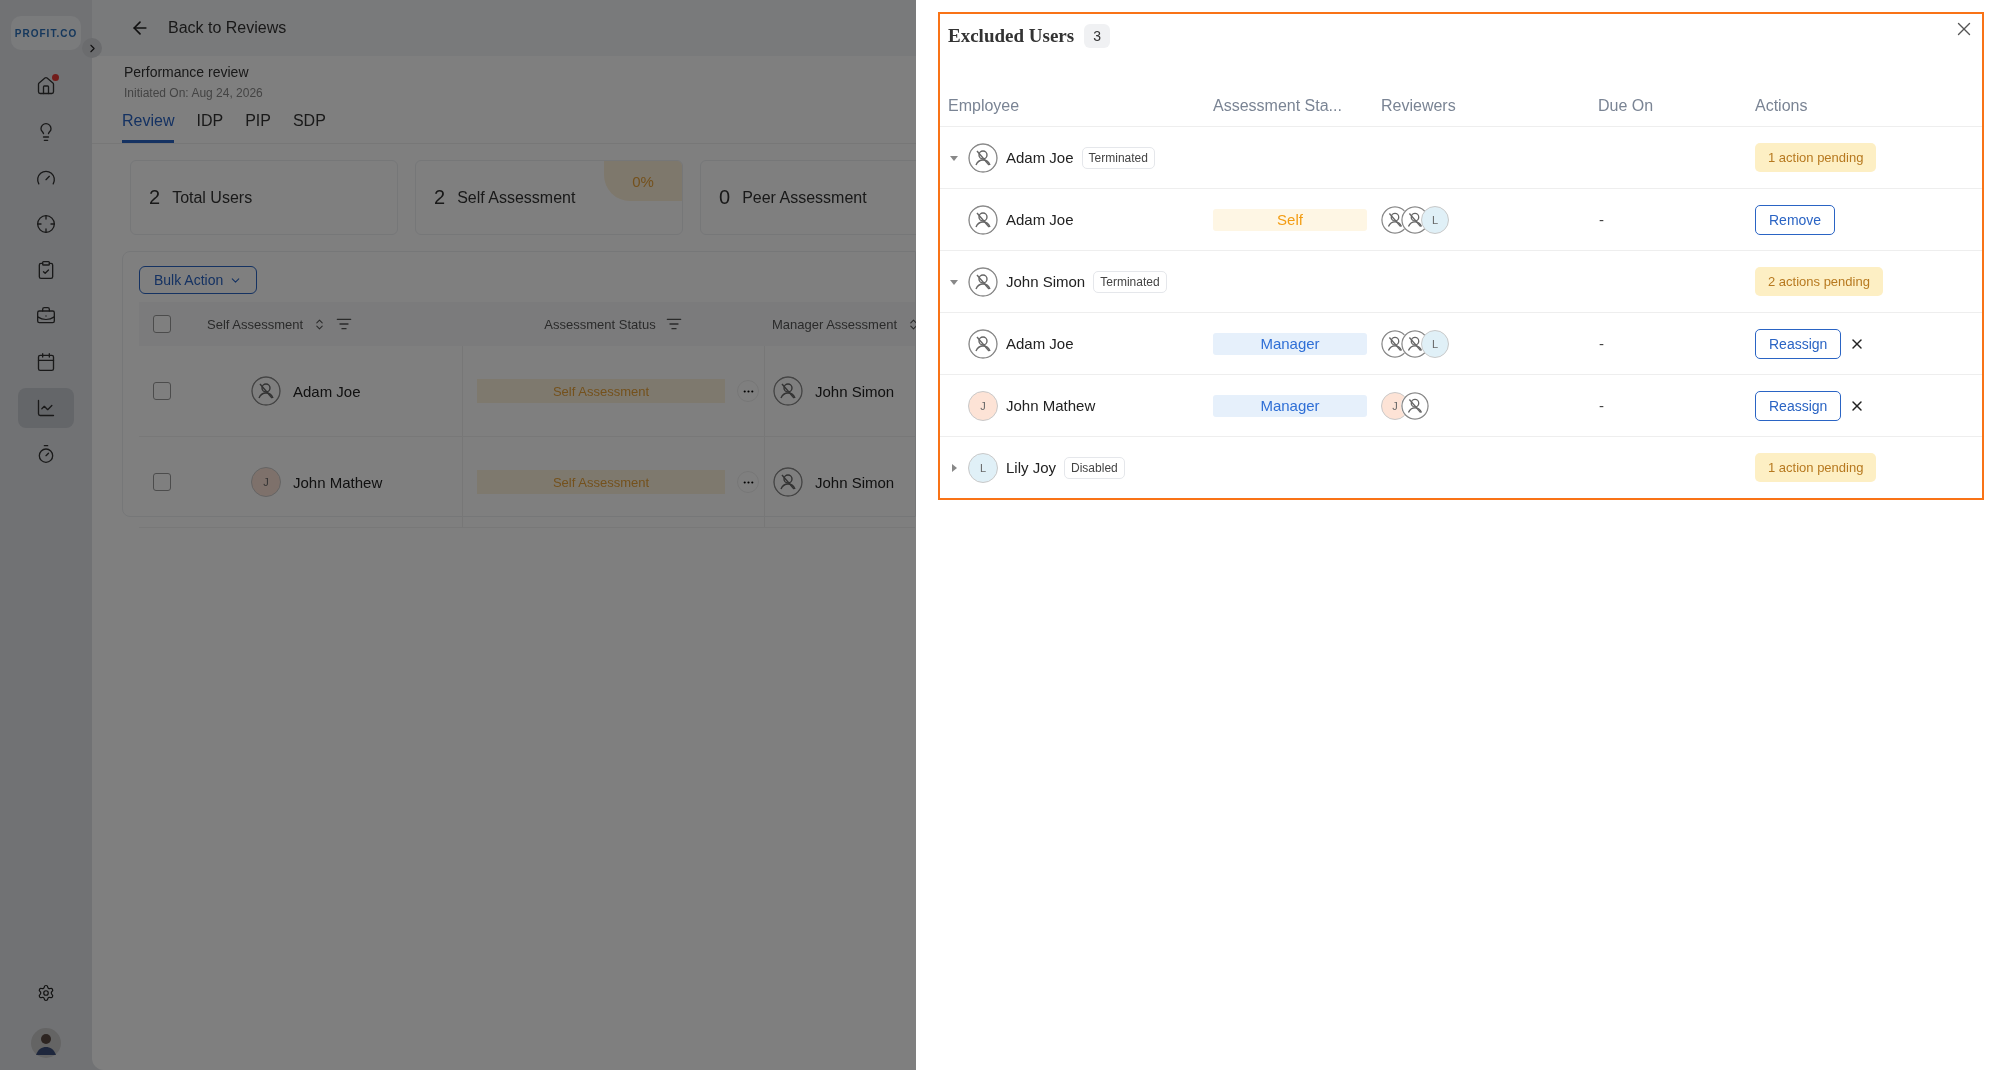  I want to click on sort-icon, so click(911, 324).